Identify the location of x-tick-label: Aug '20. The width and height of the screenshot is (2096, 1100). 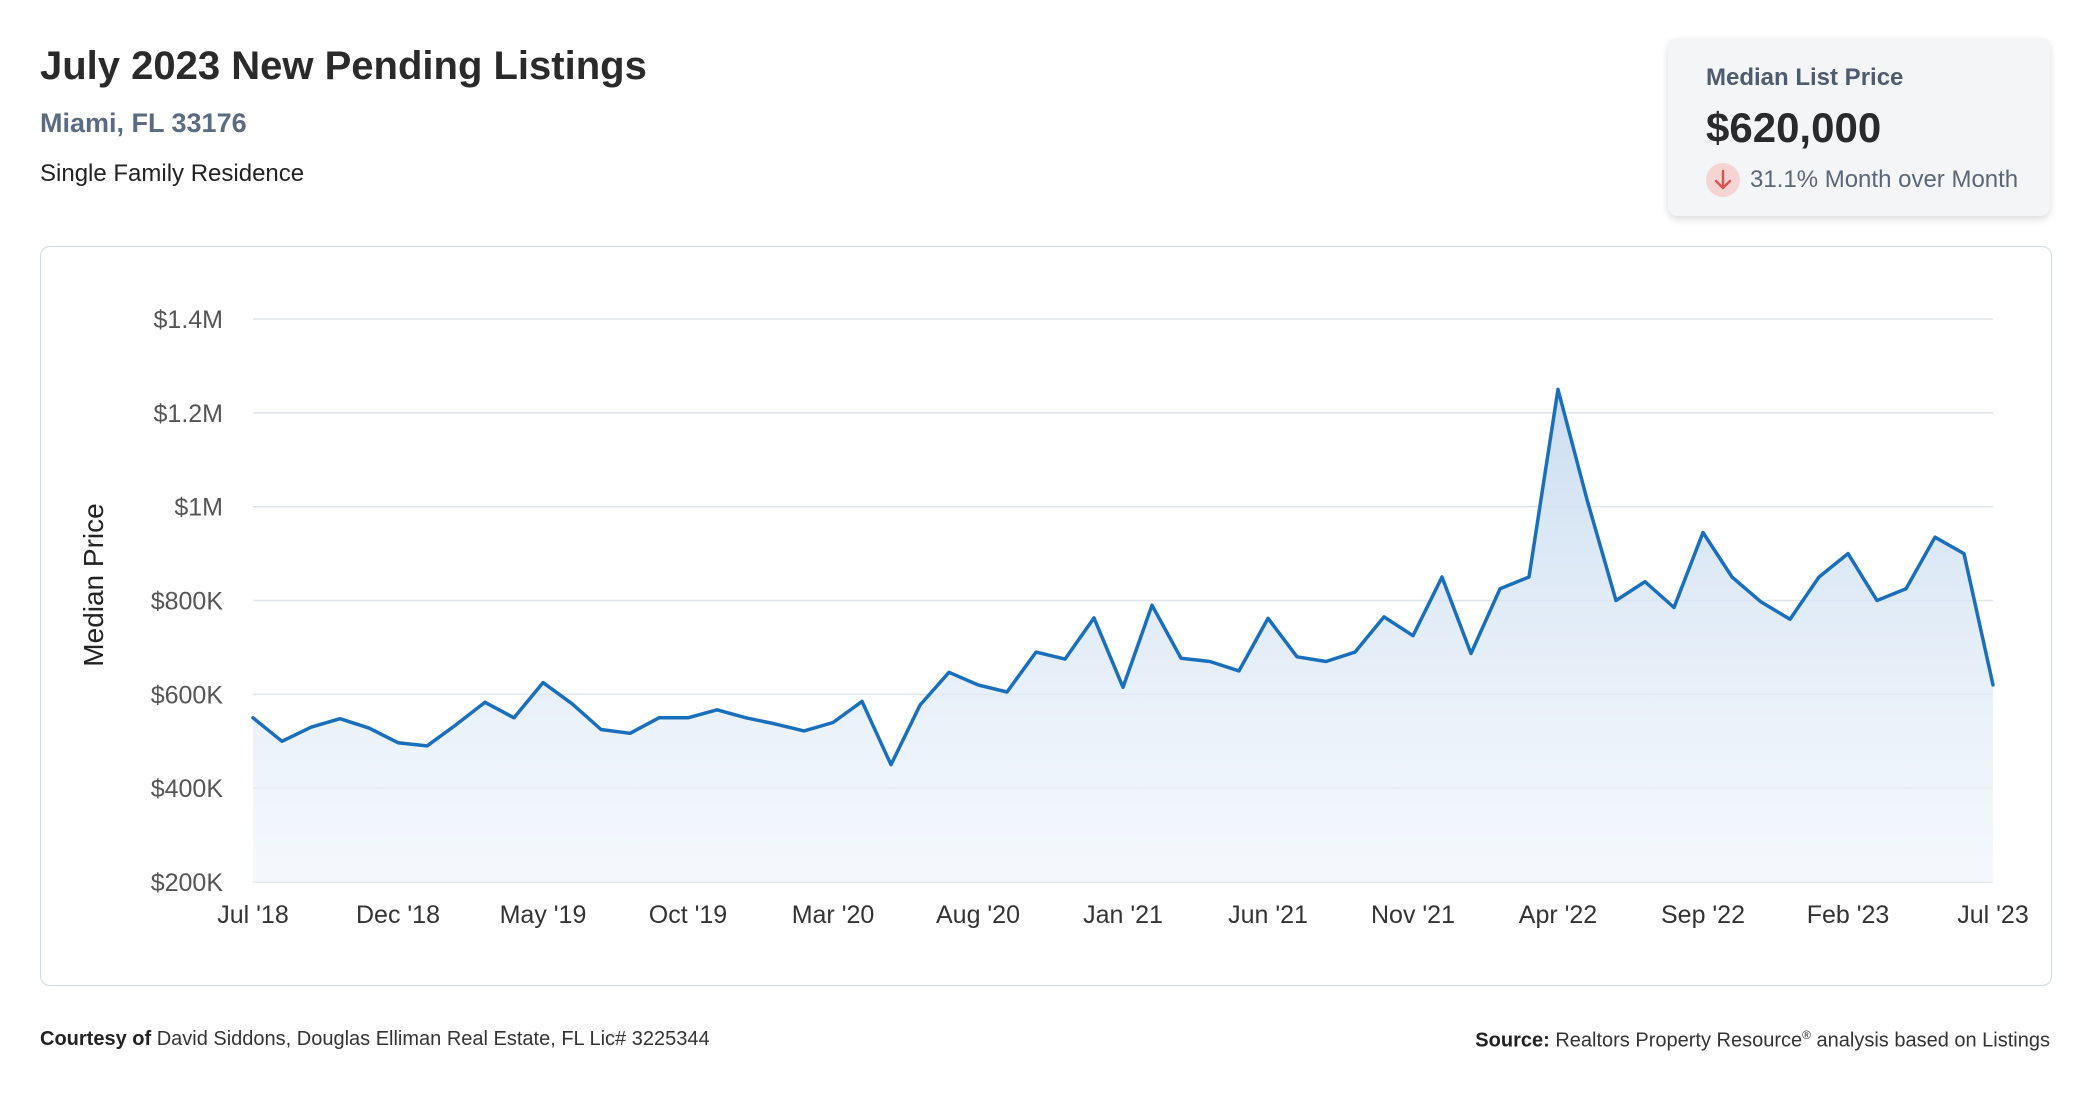
(978, 915).